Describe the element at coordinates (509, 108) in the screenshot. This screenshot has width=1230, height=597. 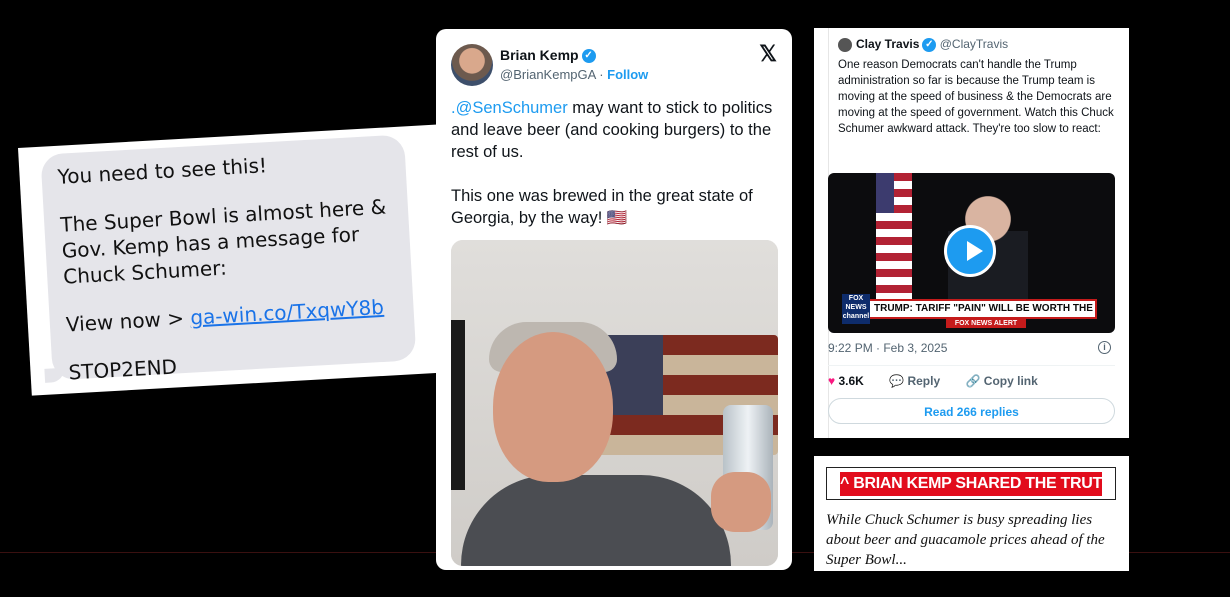
I see `mention-link: .@SenSchumer` at that location.